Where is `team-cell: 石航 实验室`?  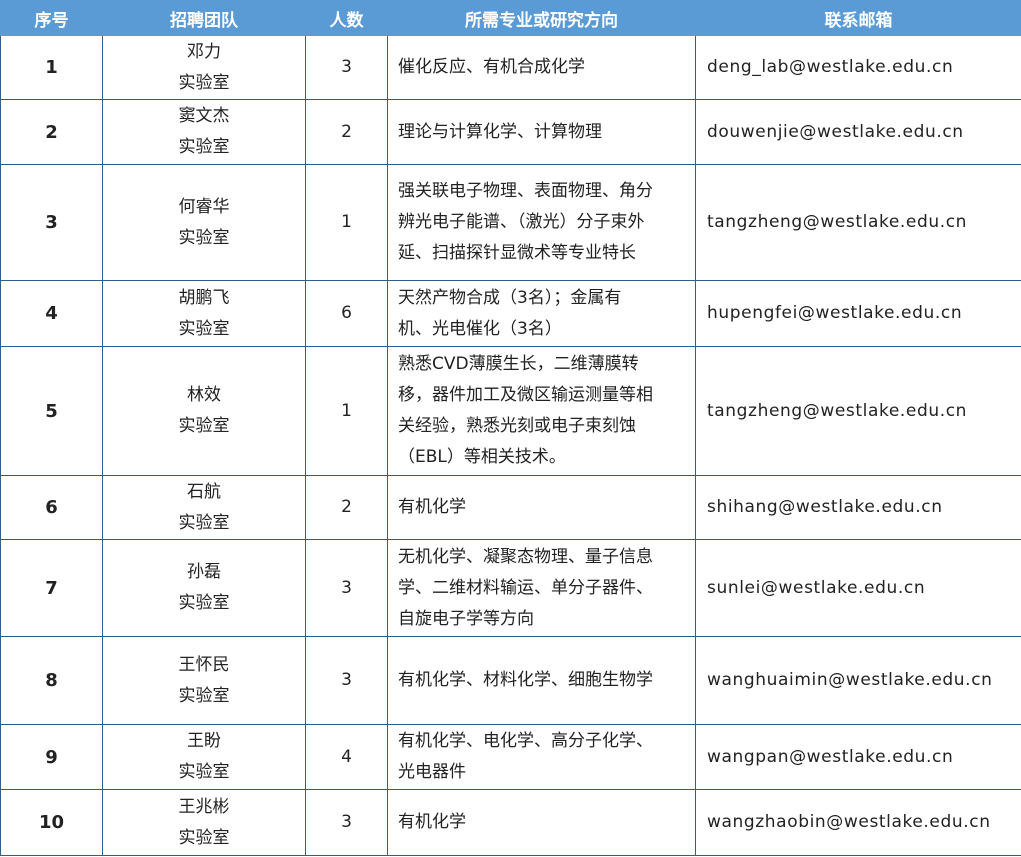 team-cell: 石航 实验室 is located at coordinates (204, 507).